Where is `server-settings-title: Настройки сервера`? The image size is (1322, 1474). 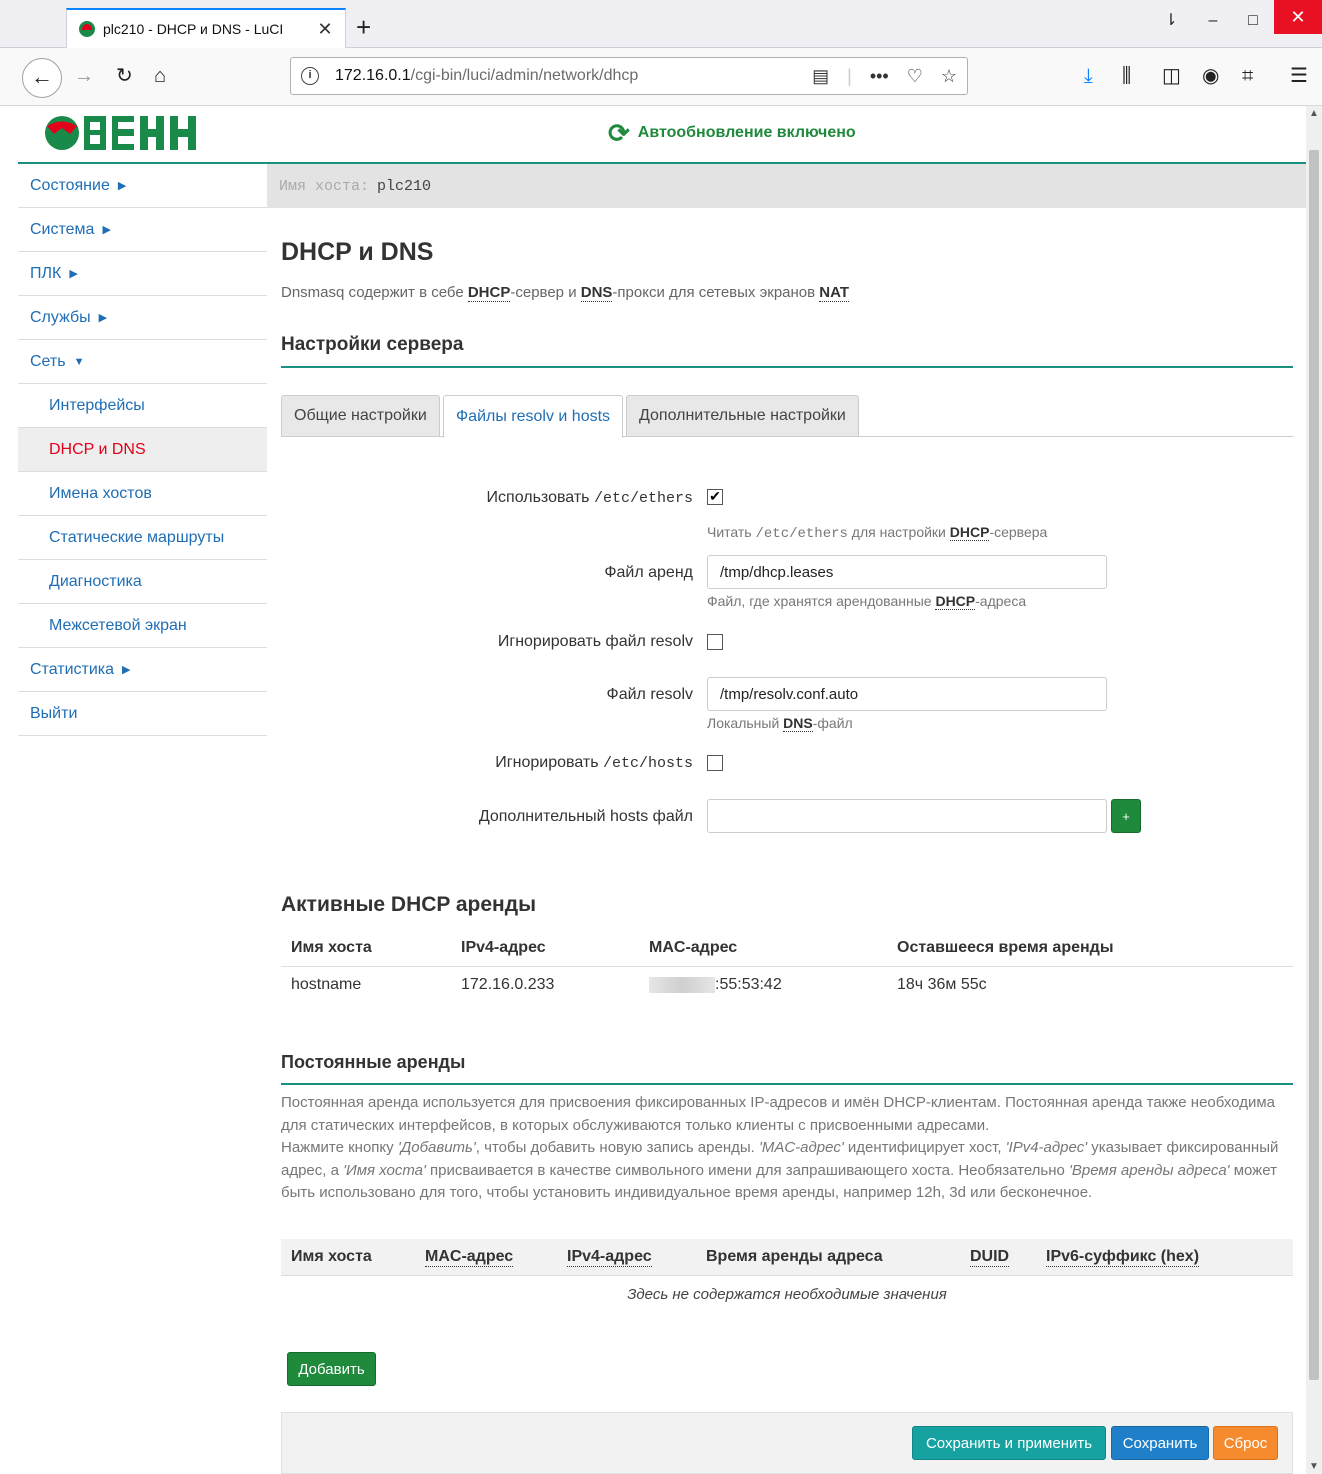 server-settings-title: Настройки сервера is located at coordinates (787, 351).